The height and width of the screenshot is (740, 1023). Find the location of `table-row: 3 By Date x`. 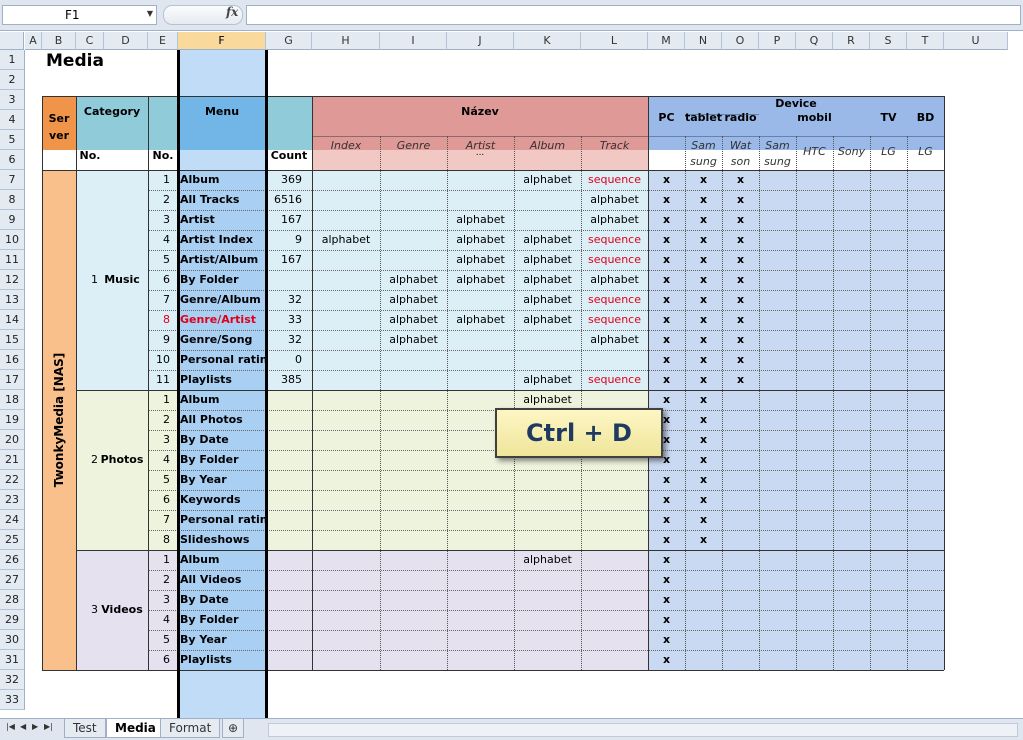

table-row: 3 By Date x is located at coordinates (546, 600).